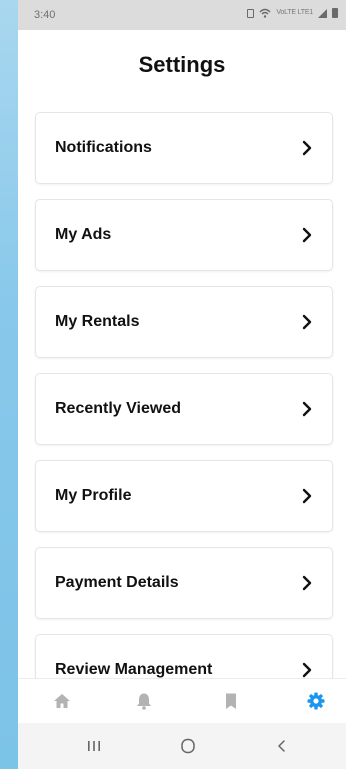 The image size is (346, 769). I want to click on settings-item-label: My Profile, so click(93, 495).